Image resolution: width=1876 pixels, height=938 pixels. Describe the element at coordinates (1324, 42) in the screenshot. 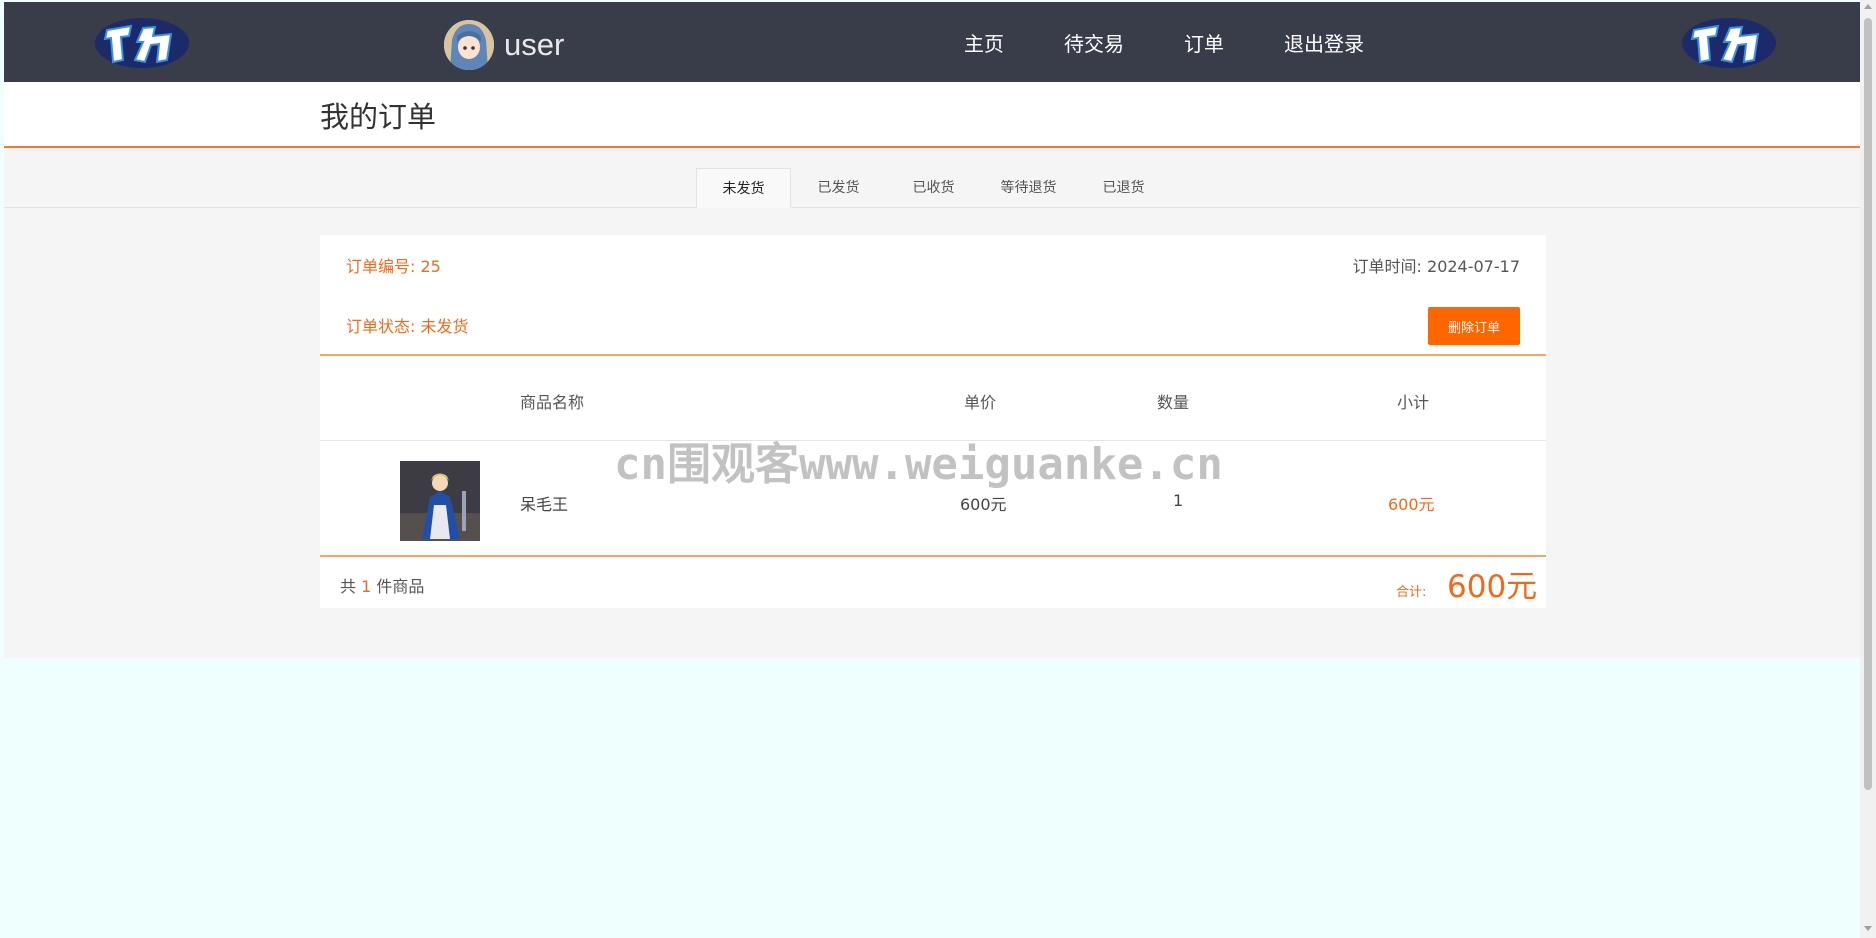

I see `nav-logout: 退出登录` at that location.